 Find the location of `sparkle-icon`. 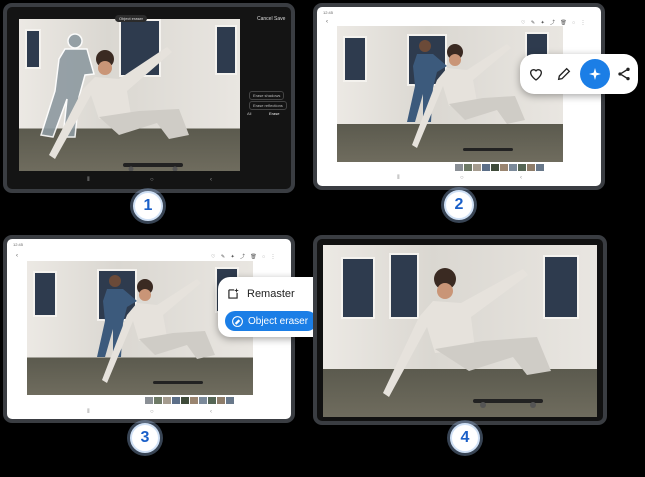

sparkle-icon is located at coordinates (595, 74).